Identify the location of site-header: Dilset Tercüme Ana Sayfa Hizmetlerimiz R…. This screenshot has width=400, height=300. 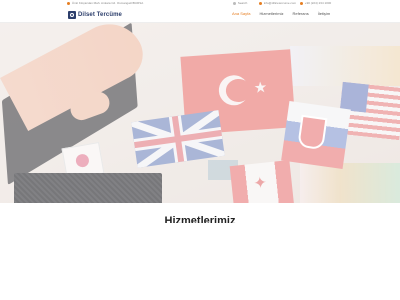
(200, 15).